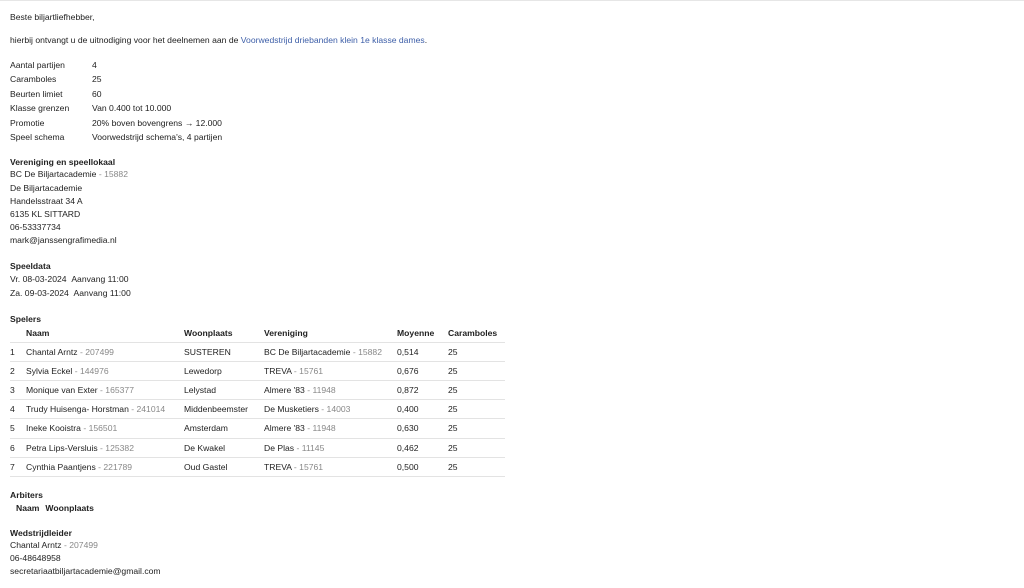 This screenshot has width=1024, height=588. What do you see at coordinates (18, 390) in the screenshot?
I see `cell-nr: 3` at bounding box center [18, 390].